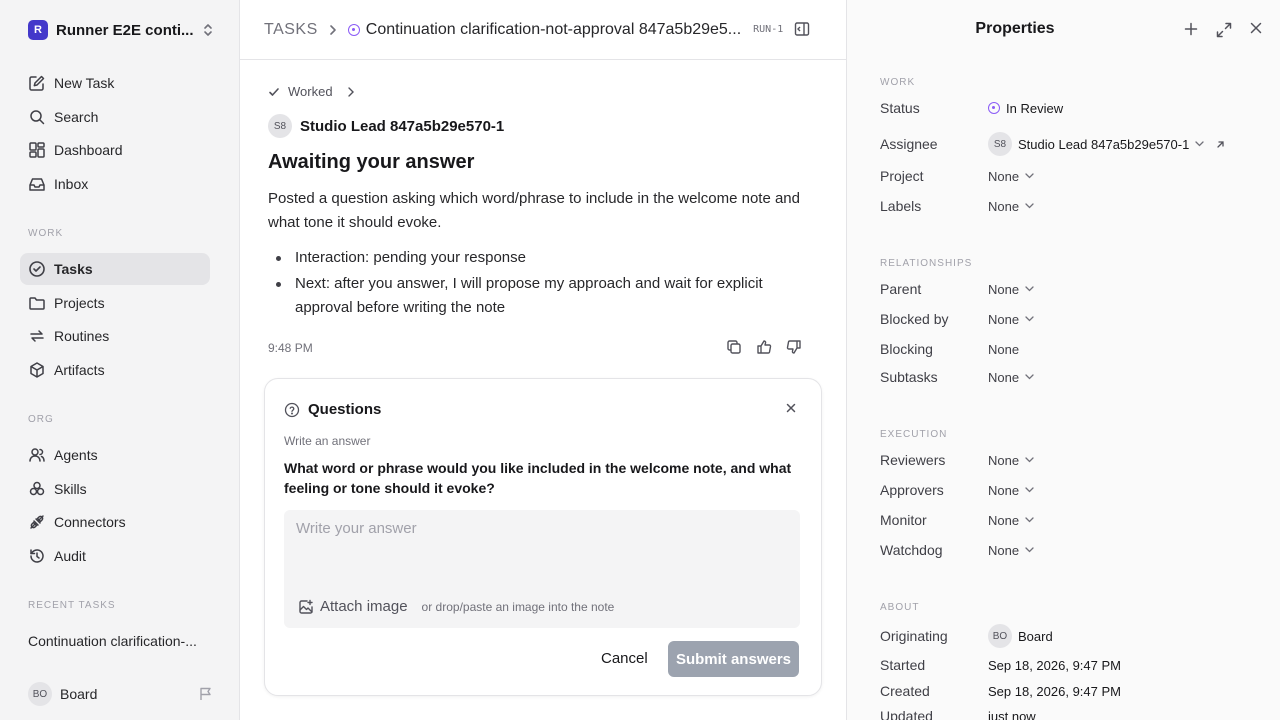 The width and height of the screenshot is (1280, 720). What do you see at coordinates (1075, 550) in the screenshot?
I see `property-watchdog: Watchdog None` at bounding box center [1075, 550].